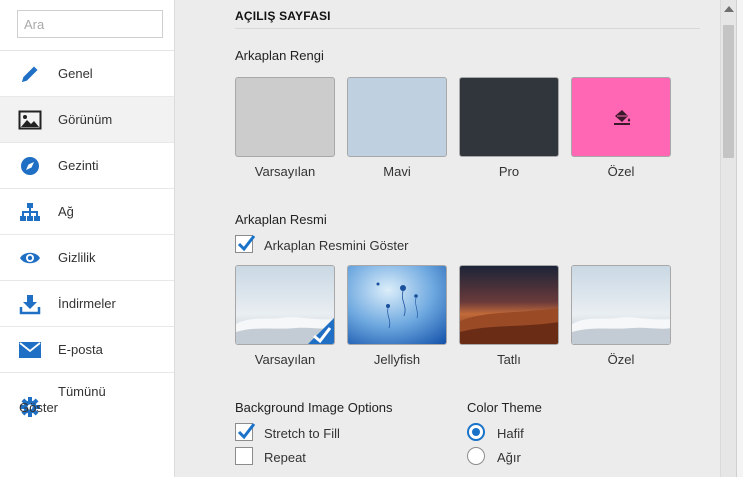  Describe the element at coordinates (314, 407) in the screenshot. I see `bg-options-heading: Background Image Options` at that location.